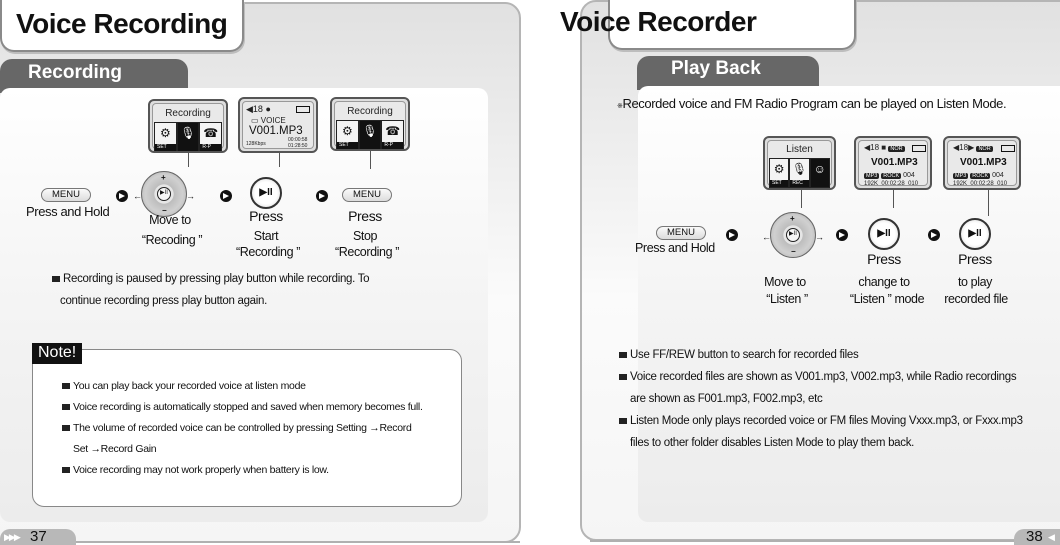 The width and height of the screenshot is (1060, 545). What do you see at coordinates (122, 23) in the screenshot?
I see `page-title: Voice Recording` at bounding box center [122, 23].